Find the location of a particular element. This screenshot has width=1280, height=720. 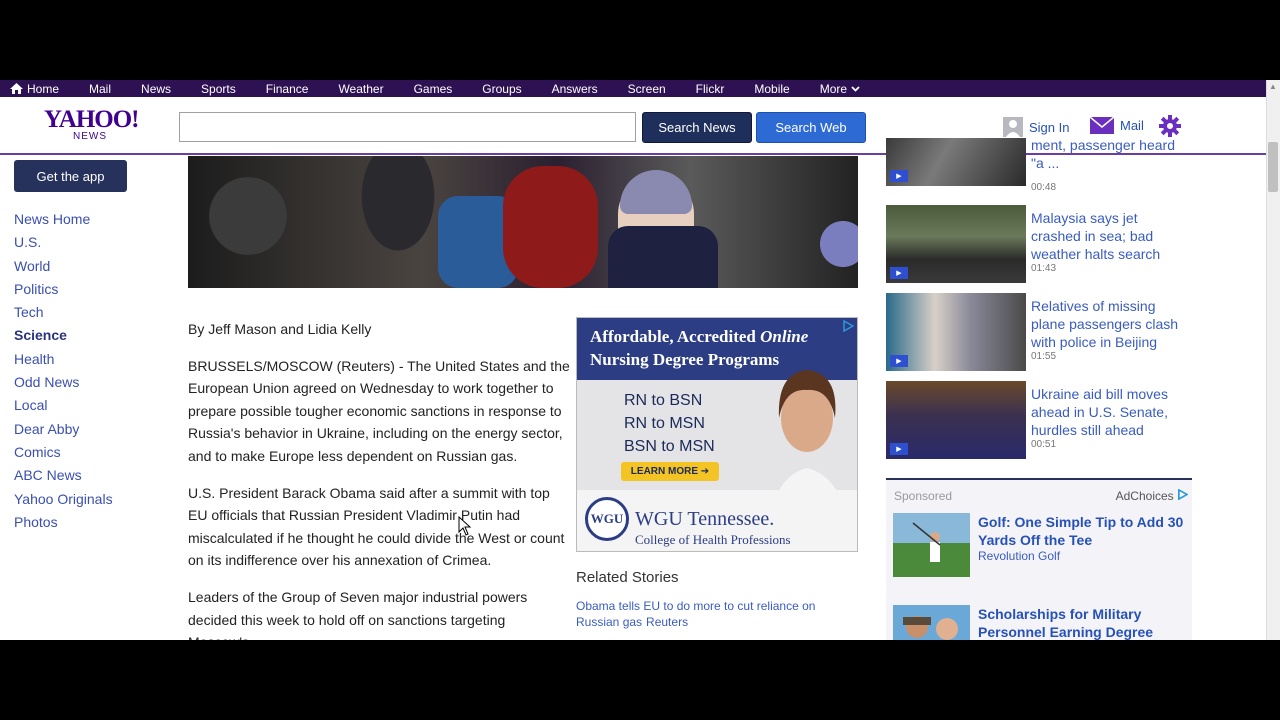

sidebar-item-science: Science is located at coordinates (63, 335).